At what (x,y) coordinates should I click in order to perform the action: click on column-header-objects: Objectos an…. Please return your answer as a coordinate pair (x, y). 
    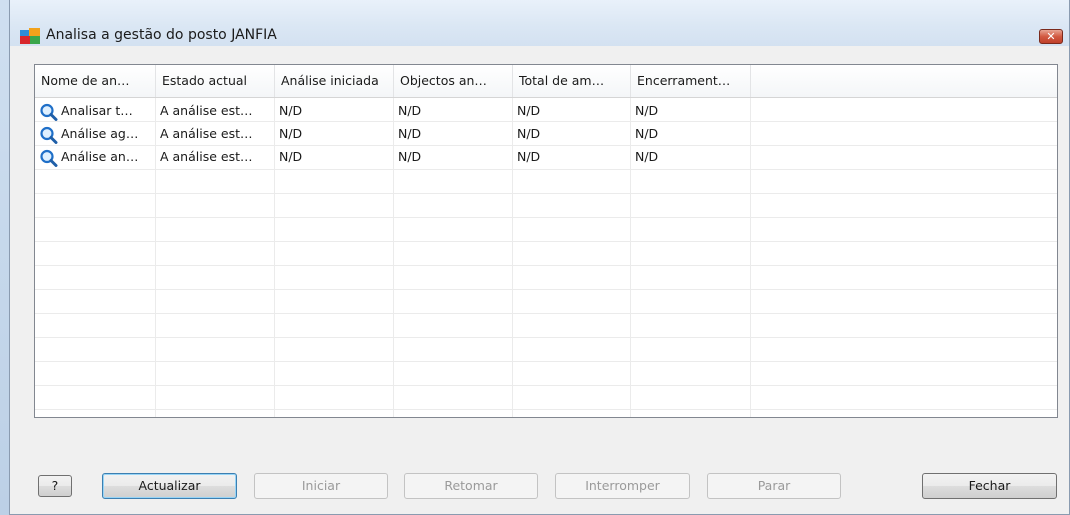
    Looking at the image, I should click on (453, 81).